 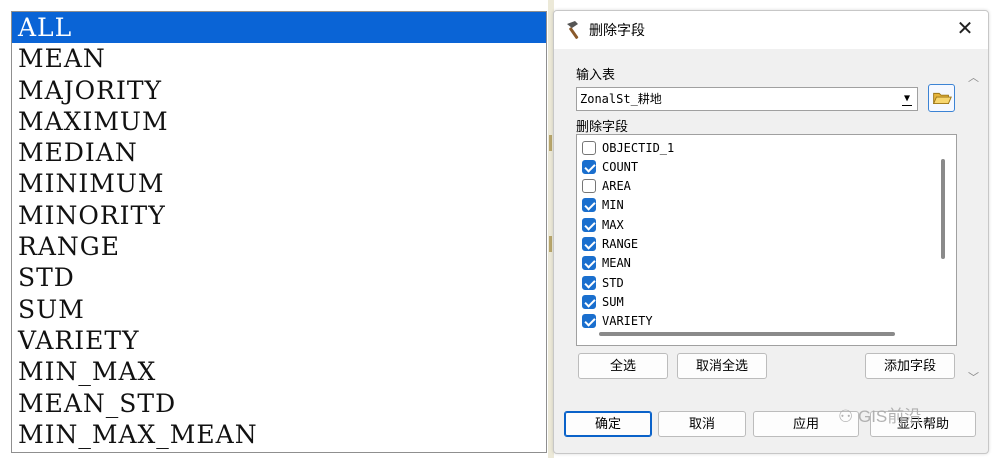 I want to click on field-name-label: STD, so click(x=613, y=282).